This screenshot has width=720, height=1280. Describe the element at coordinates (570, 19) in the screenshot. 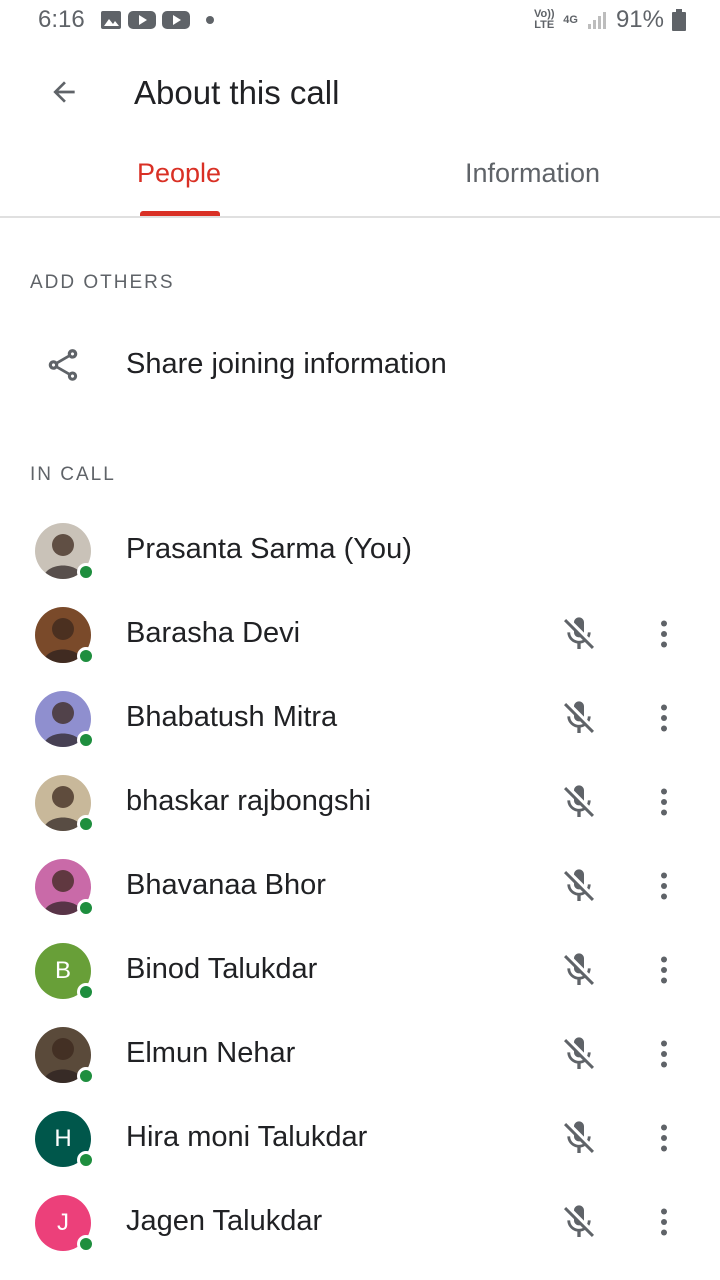

I see `network-4g-indicator: 4G` at that location.